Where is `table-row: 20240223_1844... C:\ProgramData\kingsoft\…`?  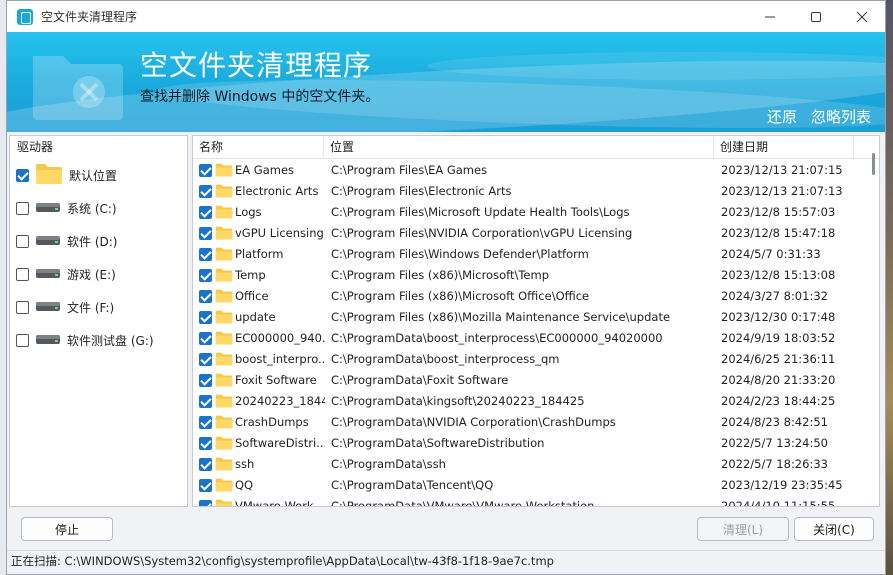 table-row: 20240223_1844... C:\ProgramData\kingsoft\… is located at coordinates (533, 401).